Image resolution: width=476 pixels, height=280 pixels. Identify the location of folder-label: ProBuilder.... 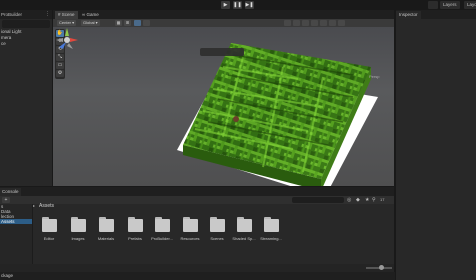
(162, 238).